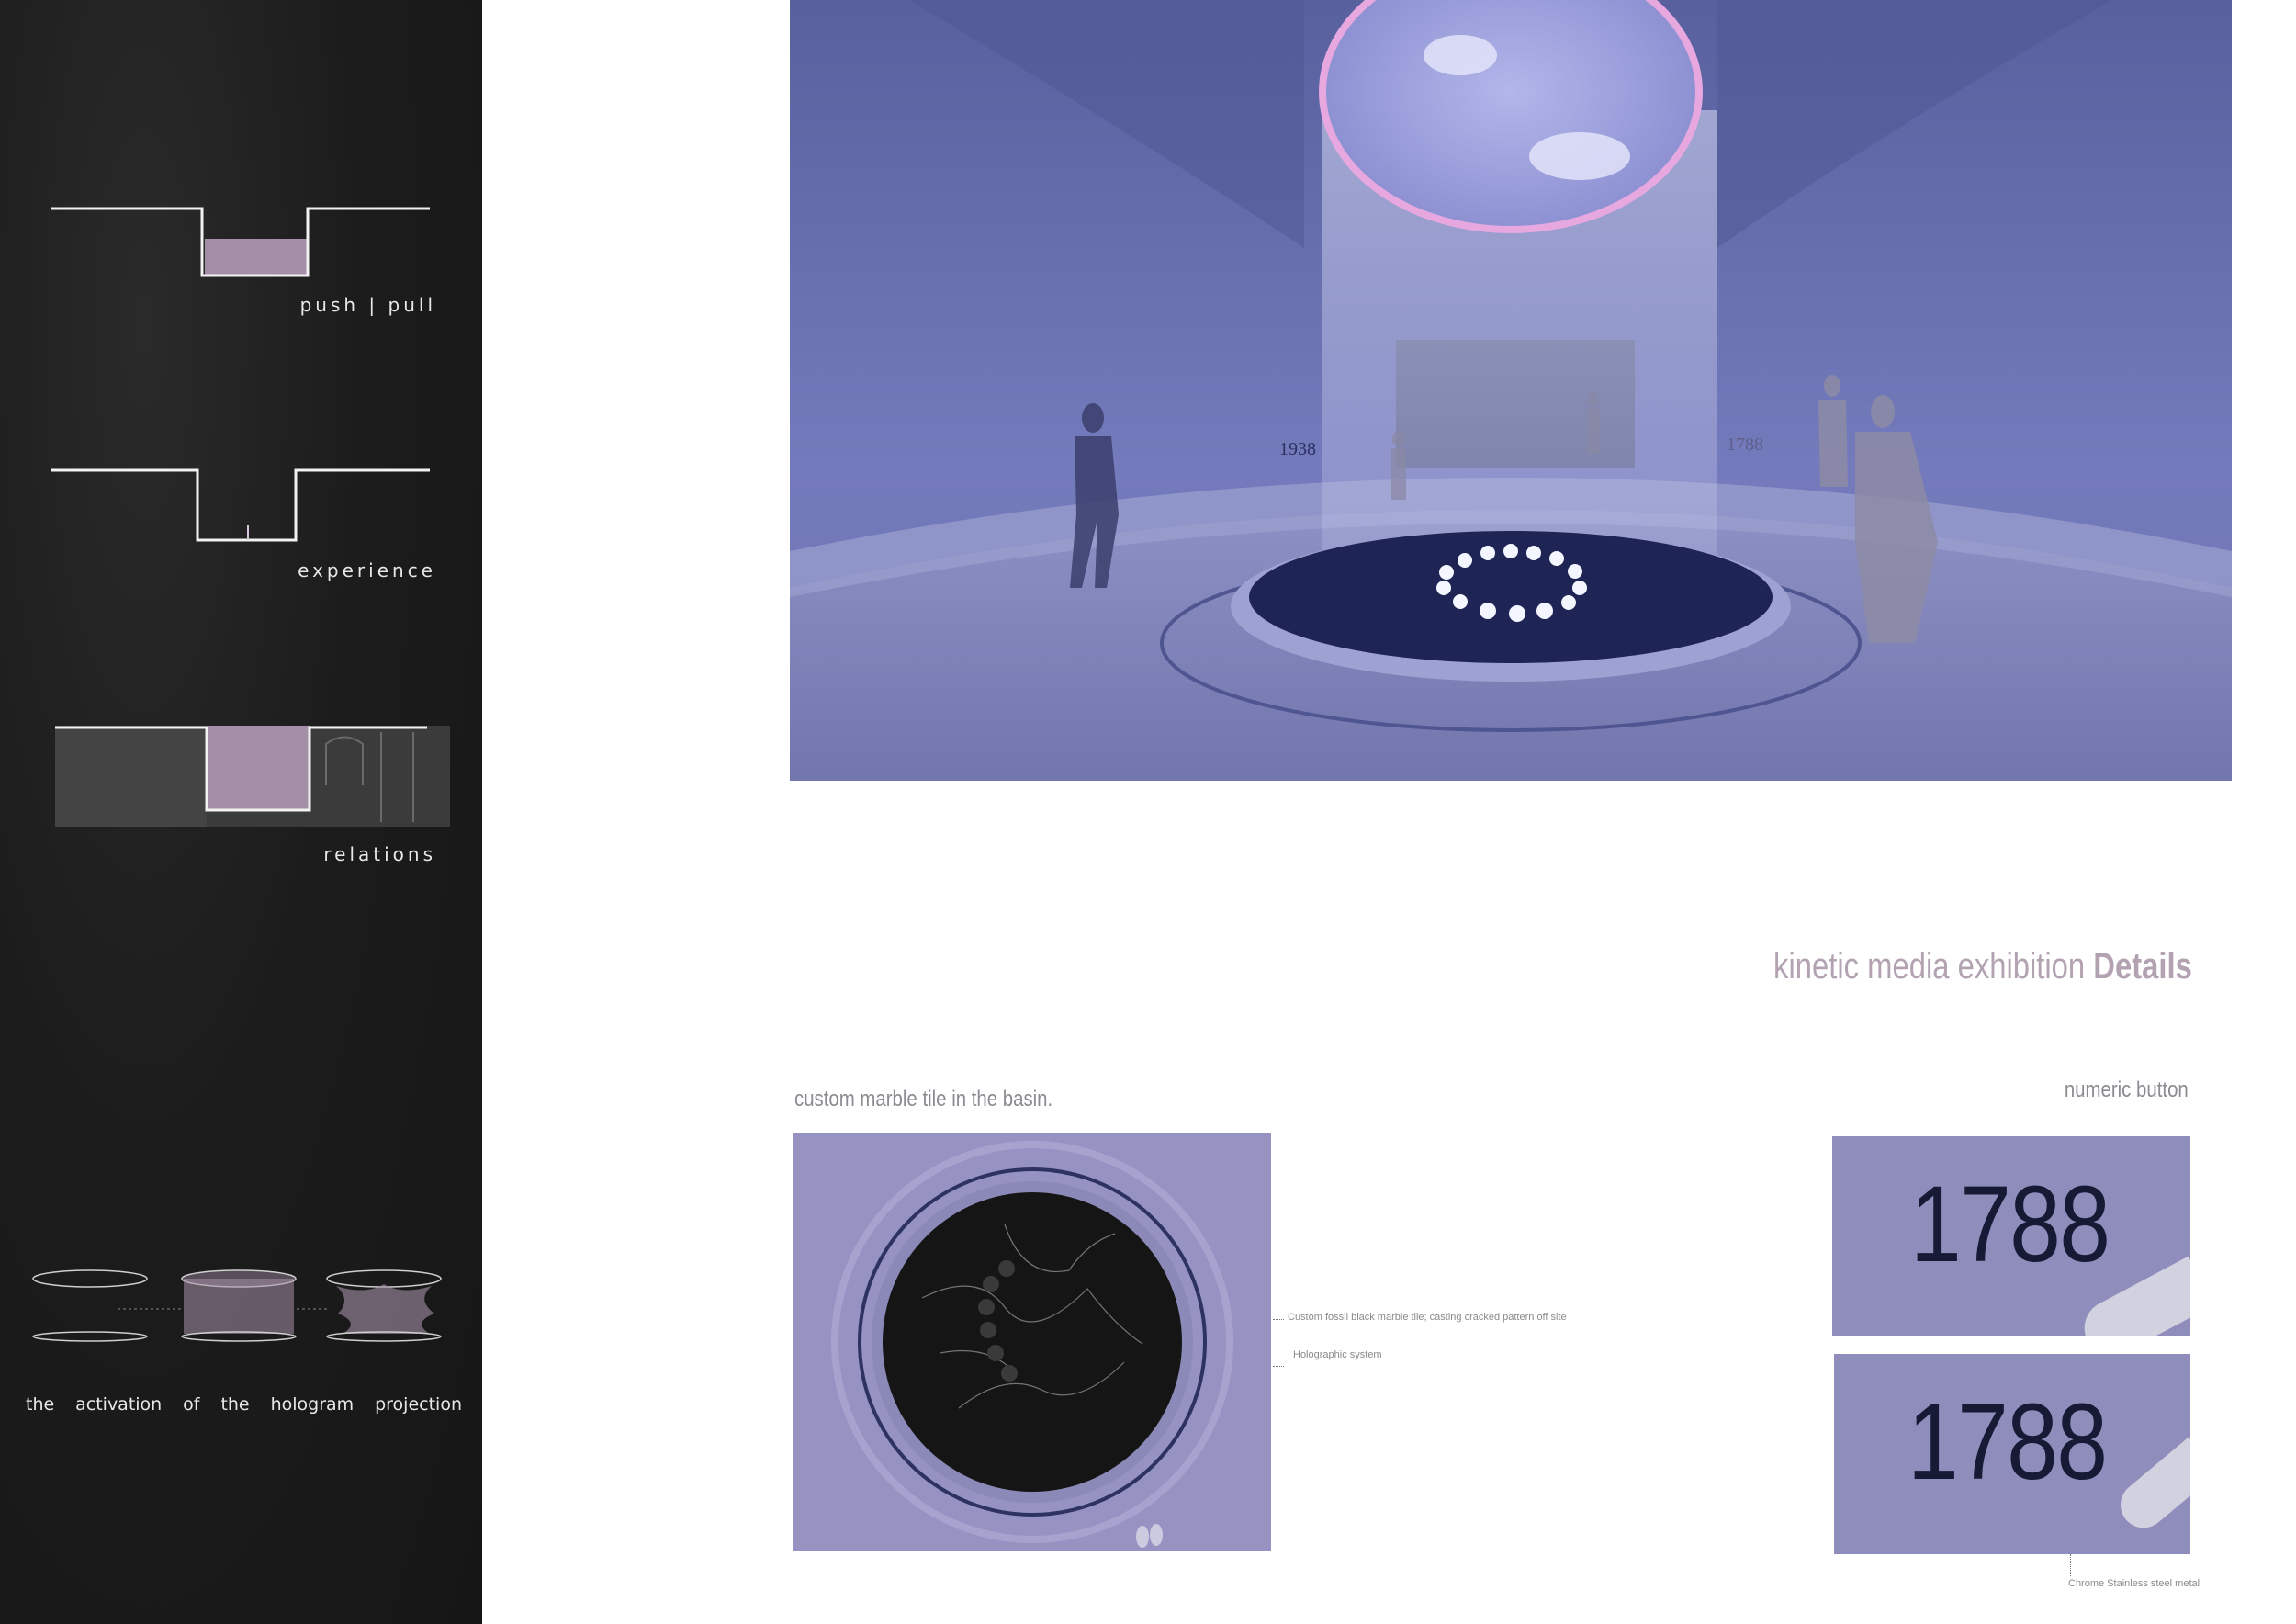  Describe the element at coordinates (379, 854) in the screenshot. I see `relations-label: relations` at that location.